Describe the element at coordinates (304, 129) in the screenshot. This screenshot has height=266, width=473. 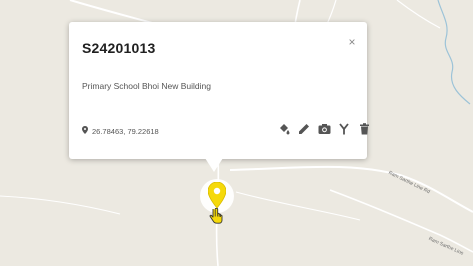
I see `pencil-icon` at that location.